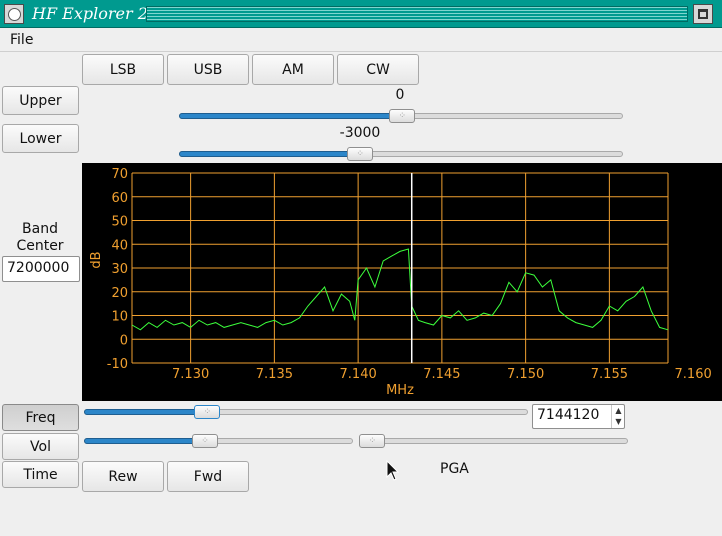 The width and height of the screenshot is (722, 536). What do you see at coordinates (207, 412) in the screenshot?
I see `freq-slider-handle` at bounding box center [207, 412].